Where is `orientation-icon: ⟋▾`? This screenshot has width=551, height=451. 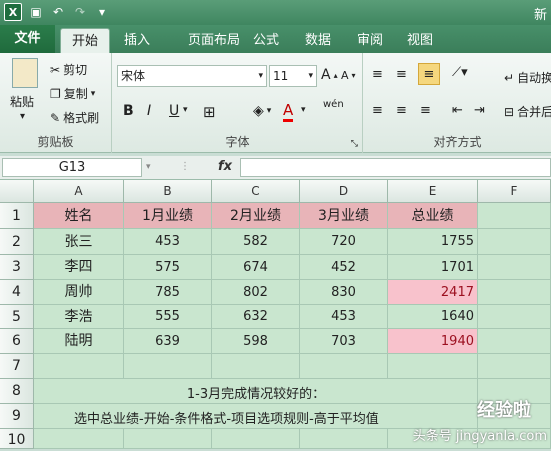
orientation-icon: ⟋▾ is located at coordinates (460, 72).